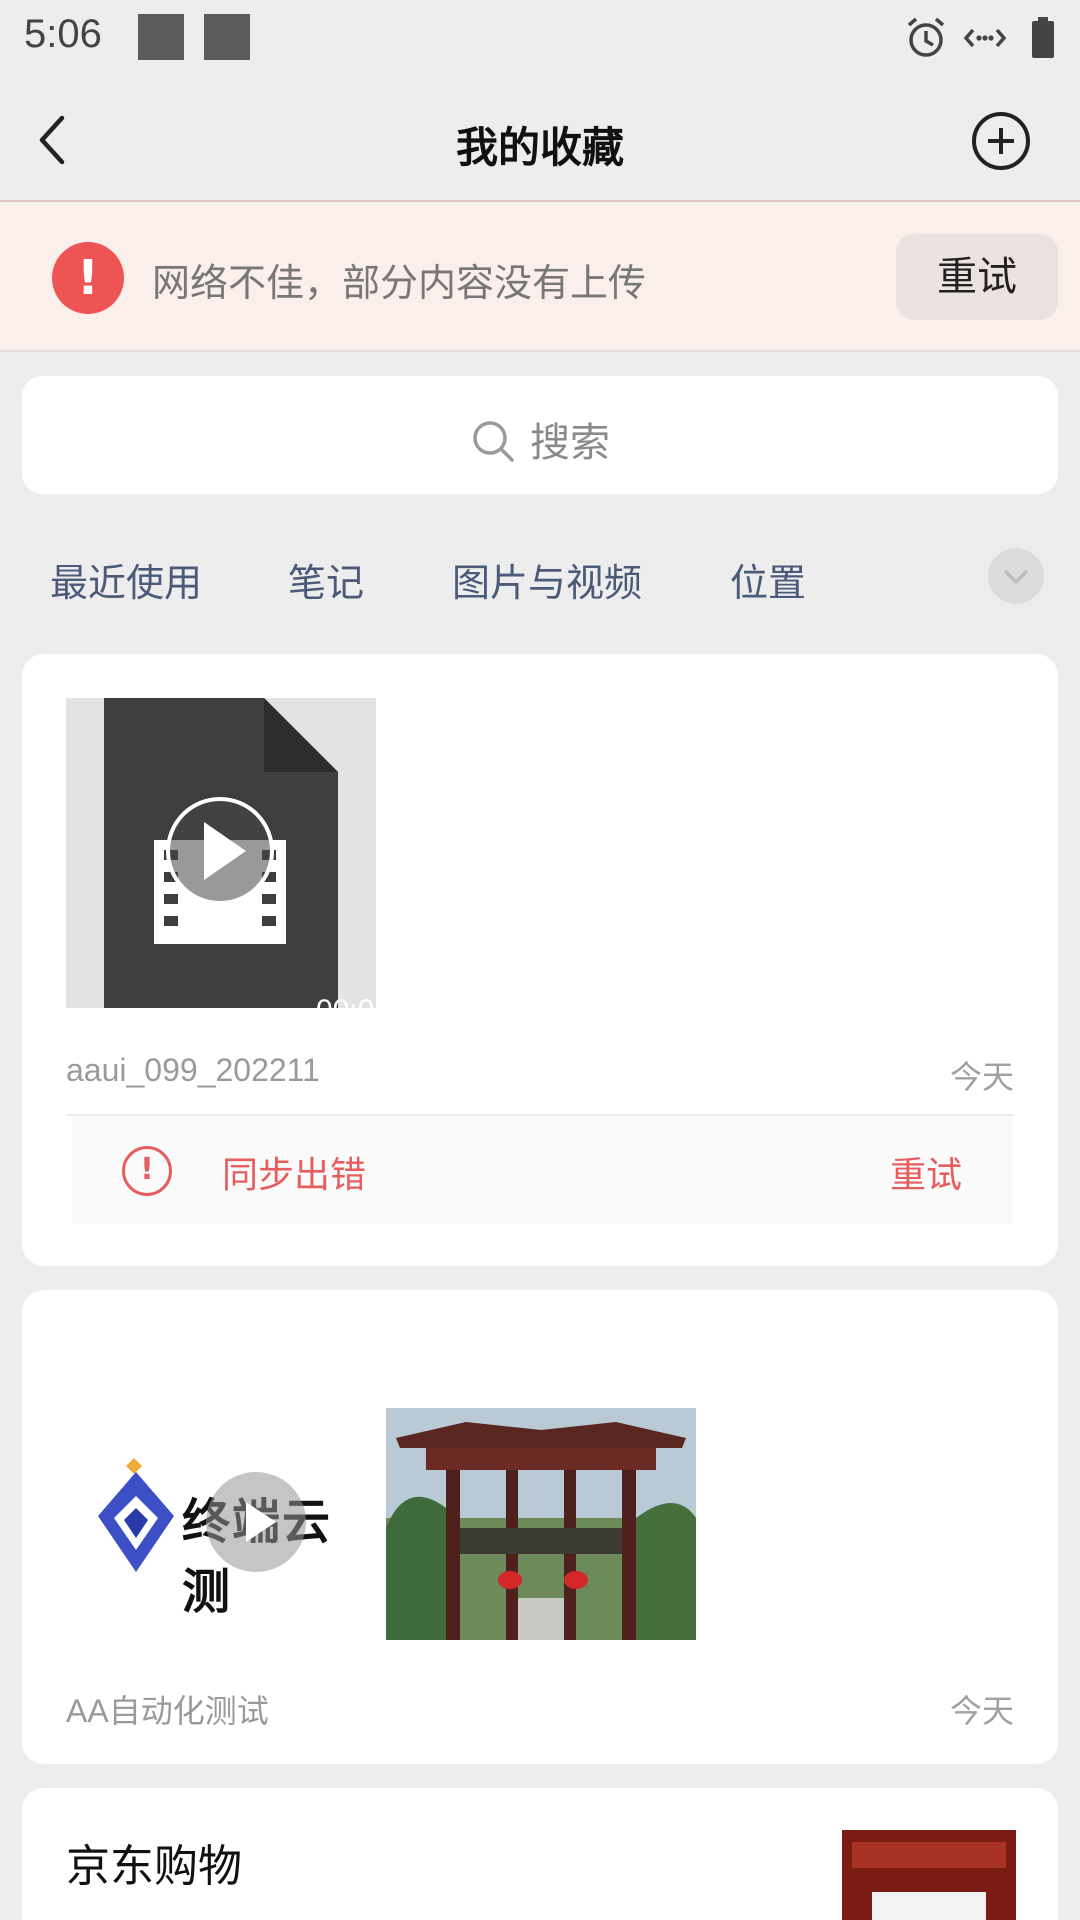 Image resolution: width=1080 pixels, height=1920 pixels. What do you see at coordinates (547, 579) in the screenshot?
I see `tab-photos-videos: 图片与视频` at bounding box center [547, 579].